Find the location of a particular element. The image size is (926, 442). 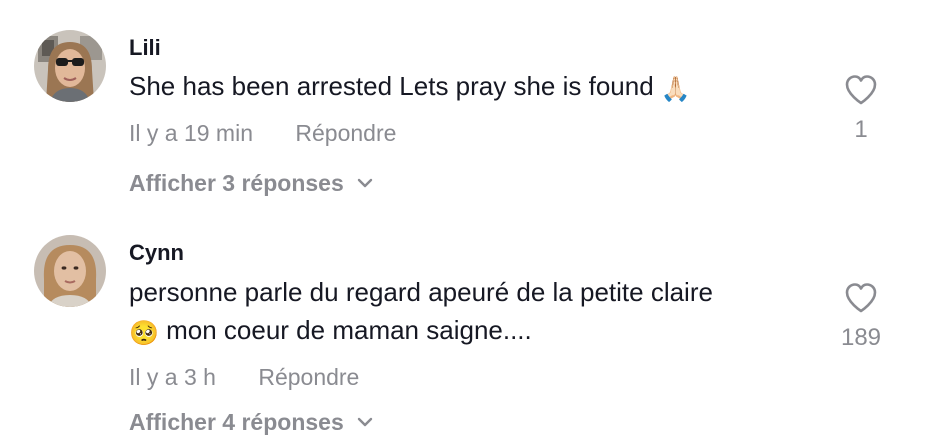

view-replies-label: Afficher 4 réponses is located at coordinates (236, 422).